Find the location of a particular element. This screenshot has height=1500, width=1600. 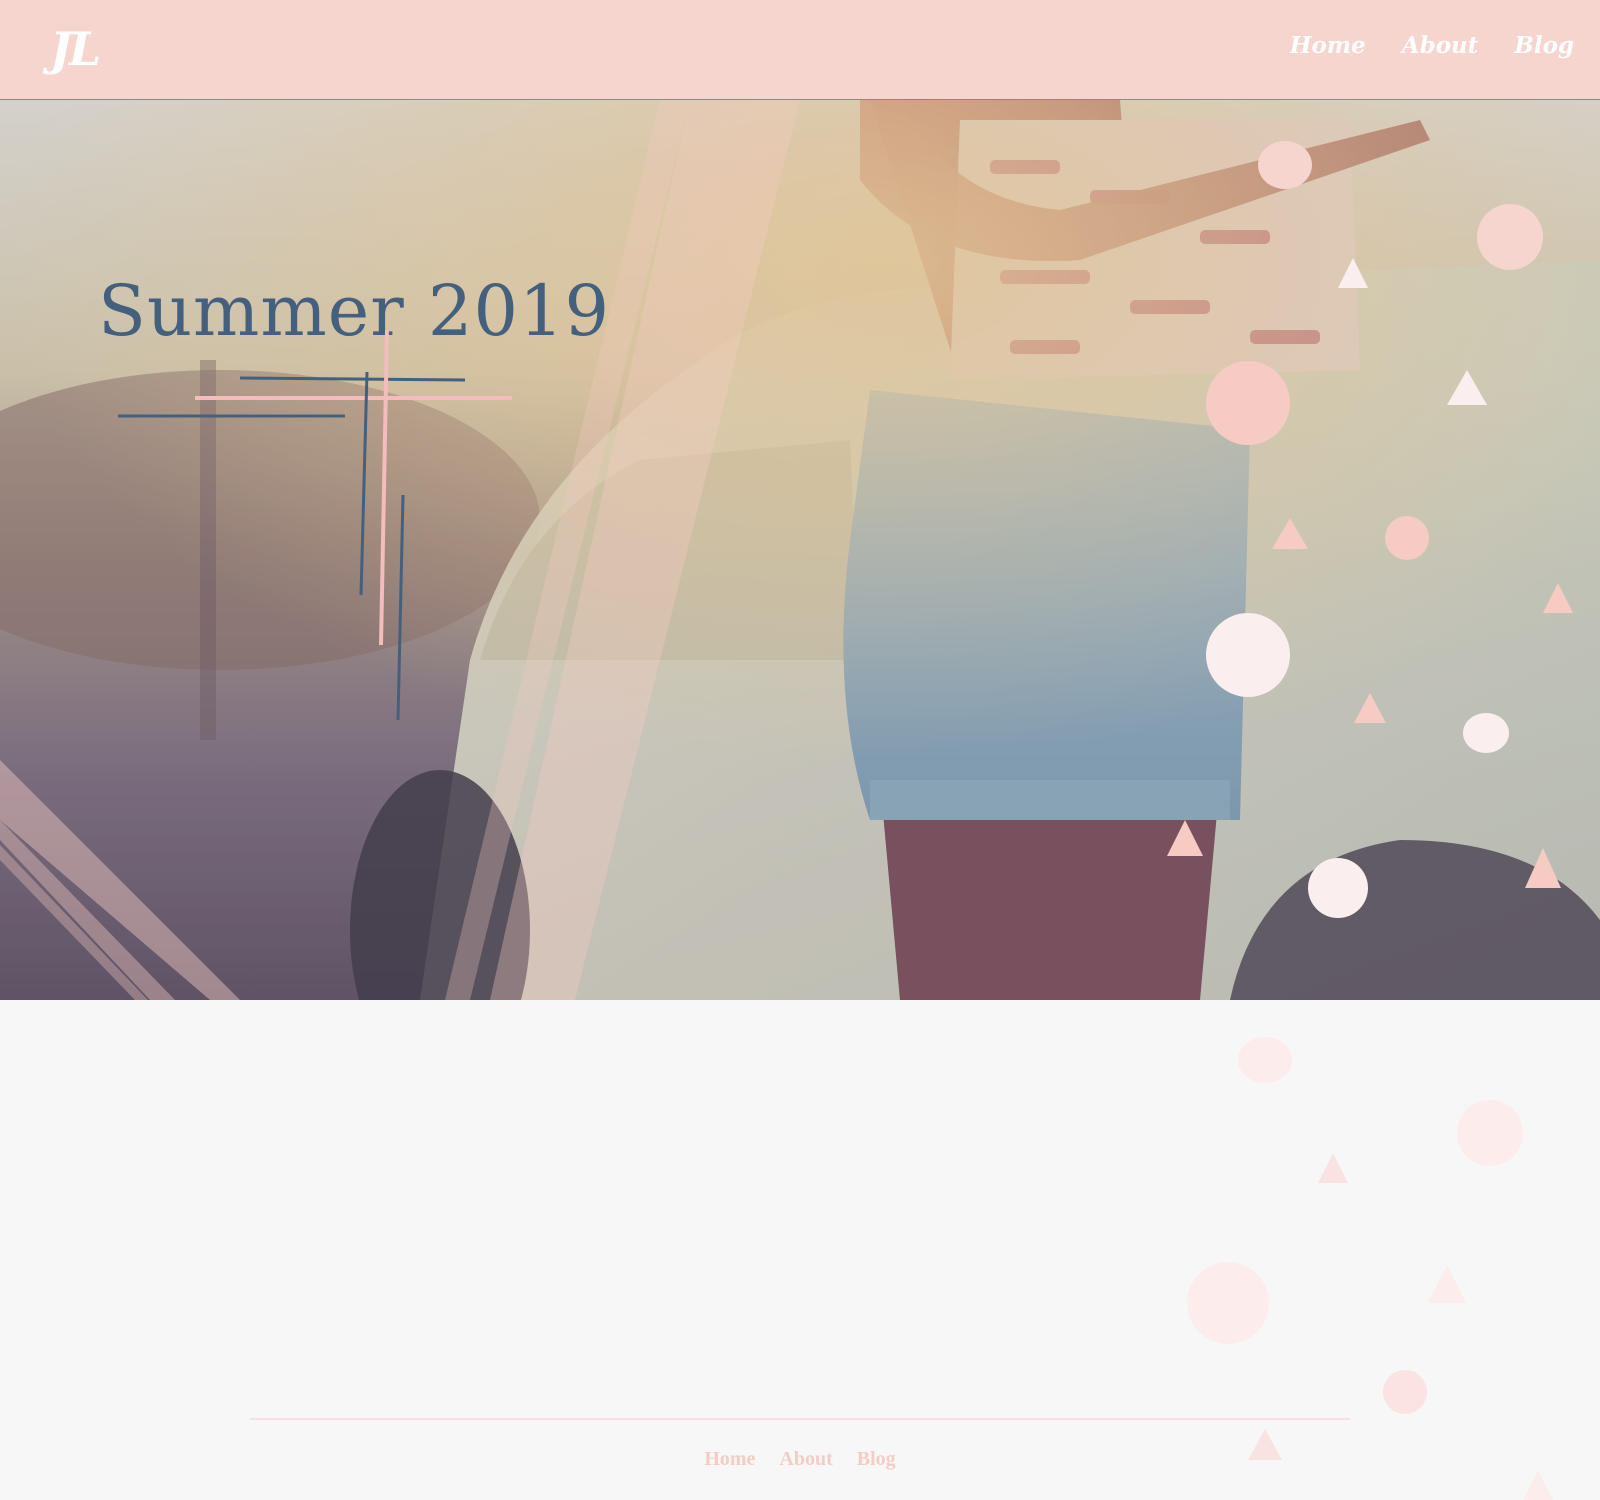

footer-about-link: About is located at coordinates (805, 1459).